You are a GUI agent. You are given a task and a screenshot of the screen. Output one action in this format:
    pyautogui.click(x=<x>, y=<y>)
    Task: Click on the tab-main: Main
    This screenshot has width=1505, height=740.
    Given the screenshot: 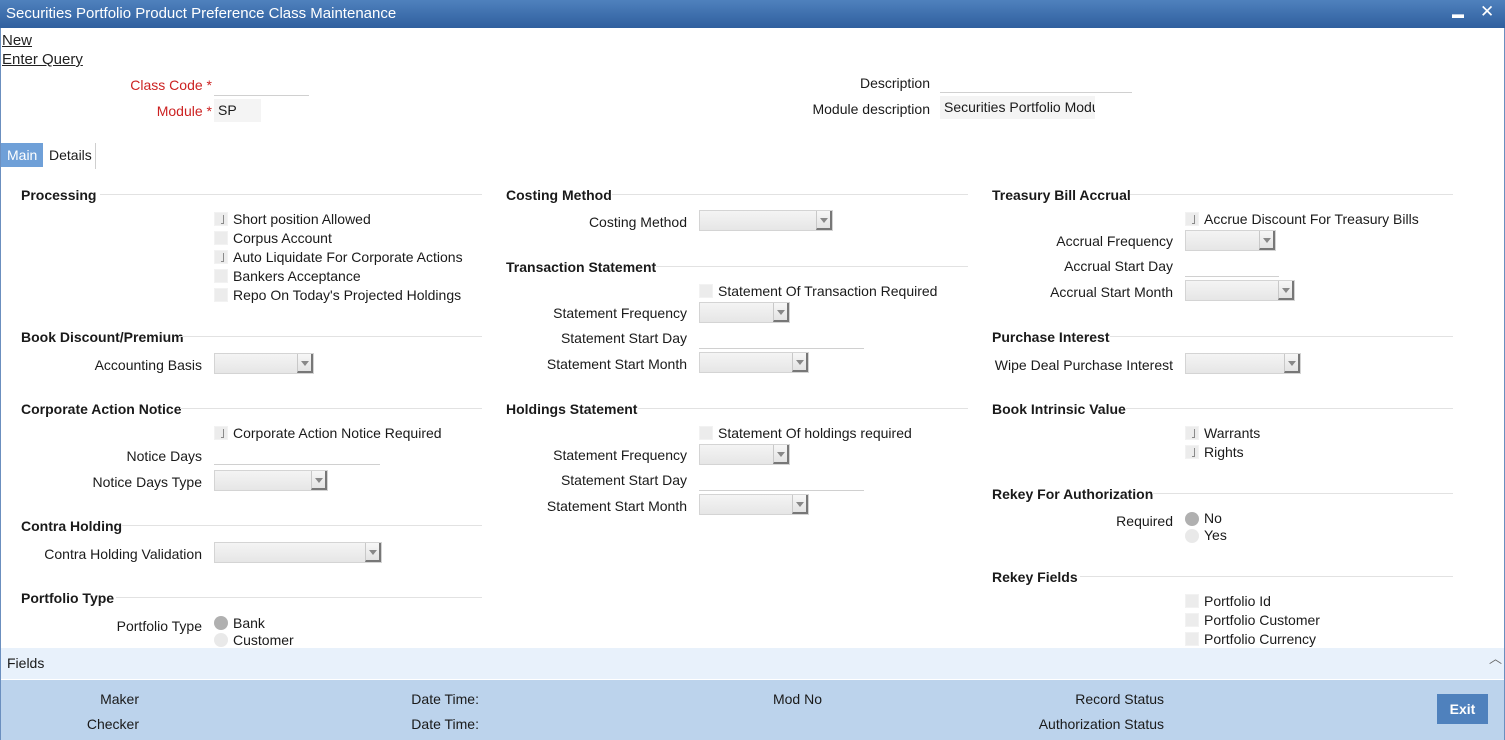 What is the action you would take?
    pyautogui.click(x=22, y=155)
    